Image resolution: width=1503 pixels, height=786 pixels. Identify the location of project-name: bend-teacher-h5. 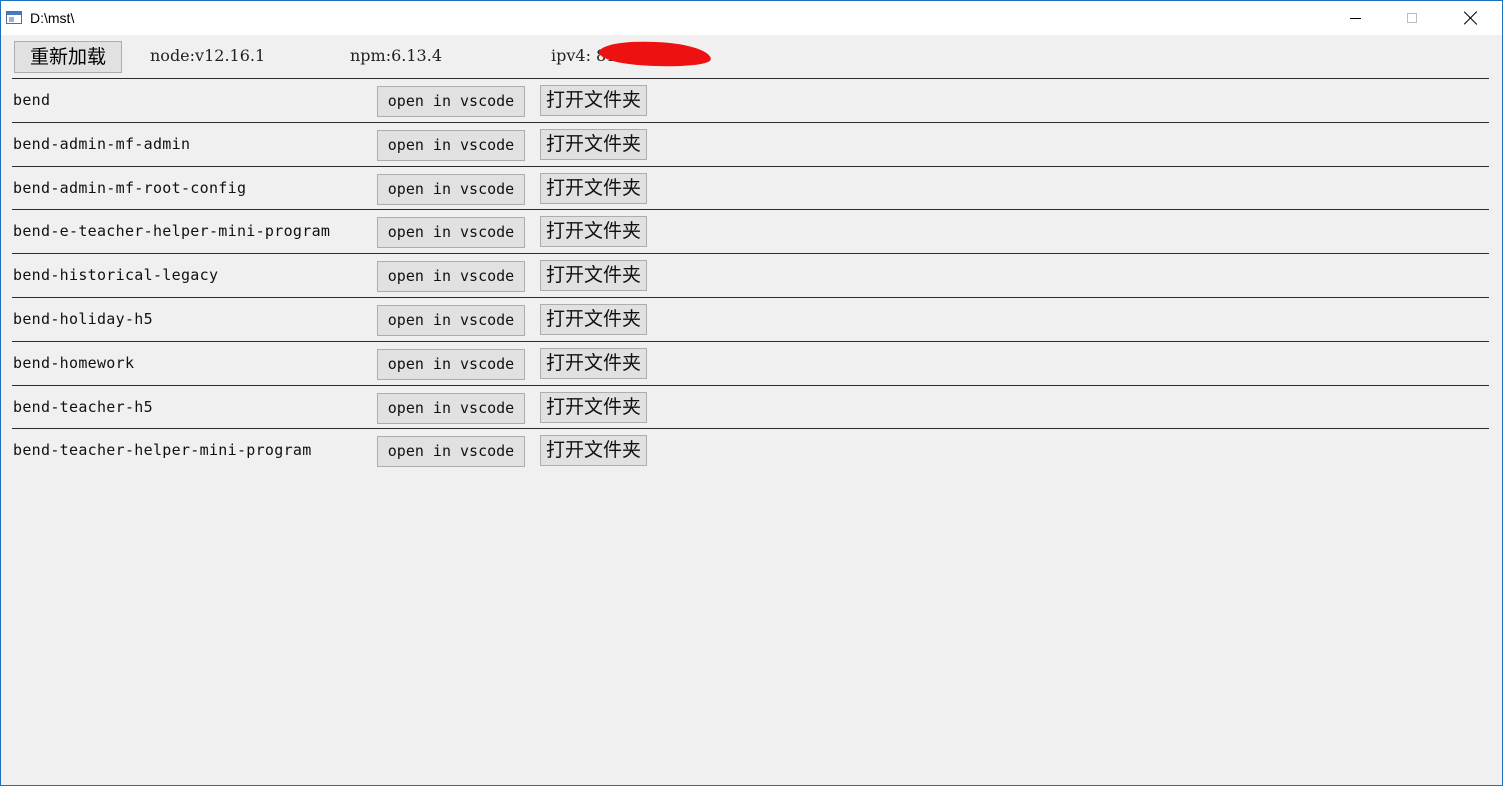
(83, 406).